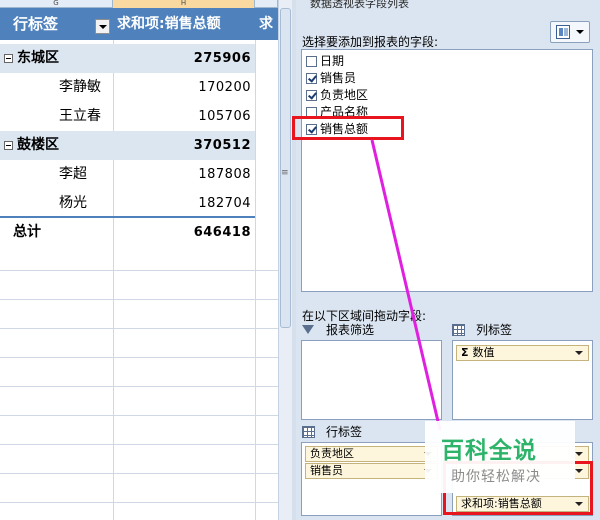  I want to click on area-title-text: 列标签, so click(494, 330).